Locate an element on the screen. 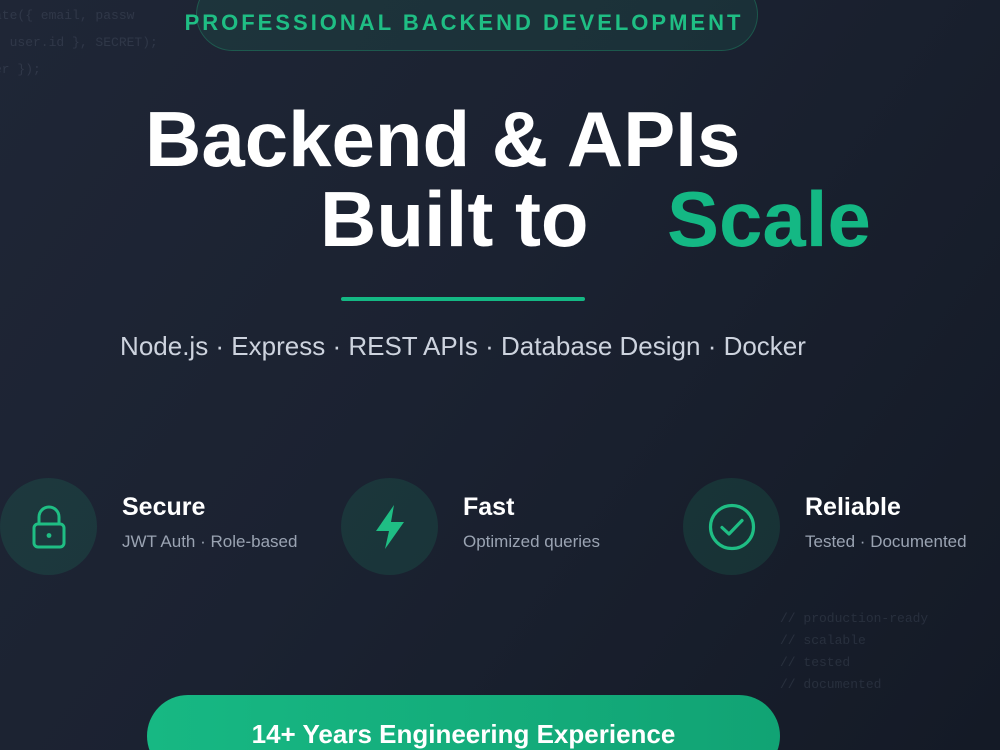 This screenshot has width=1000, height=750. hero-title-line-1: Backend & APIs is located at coordinates (443, 139).